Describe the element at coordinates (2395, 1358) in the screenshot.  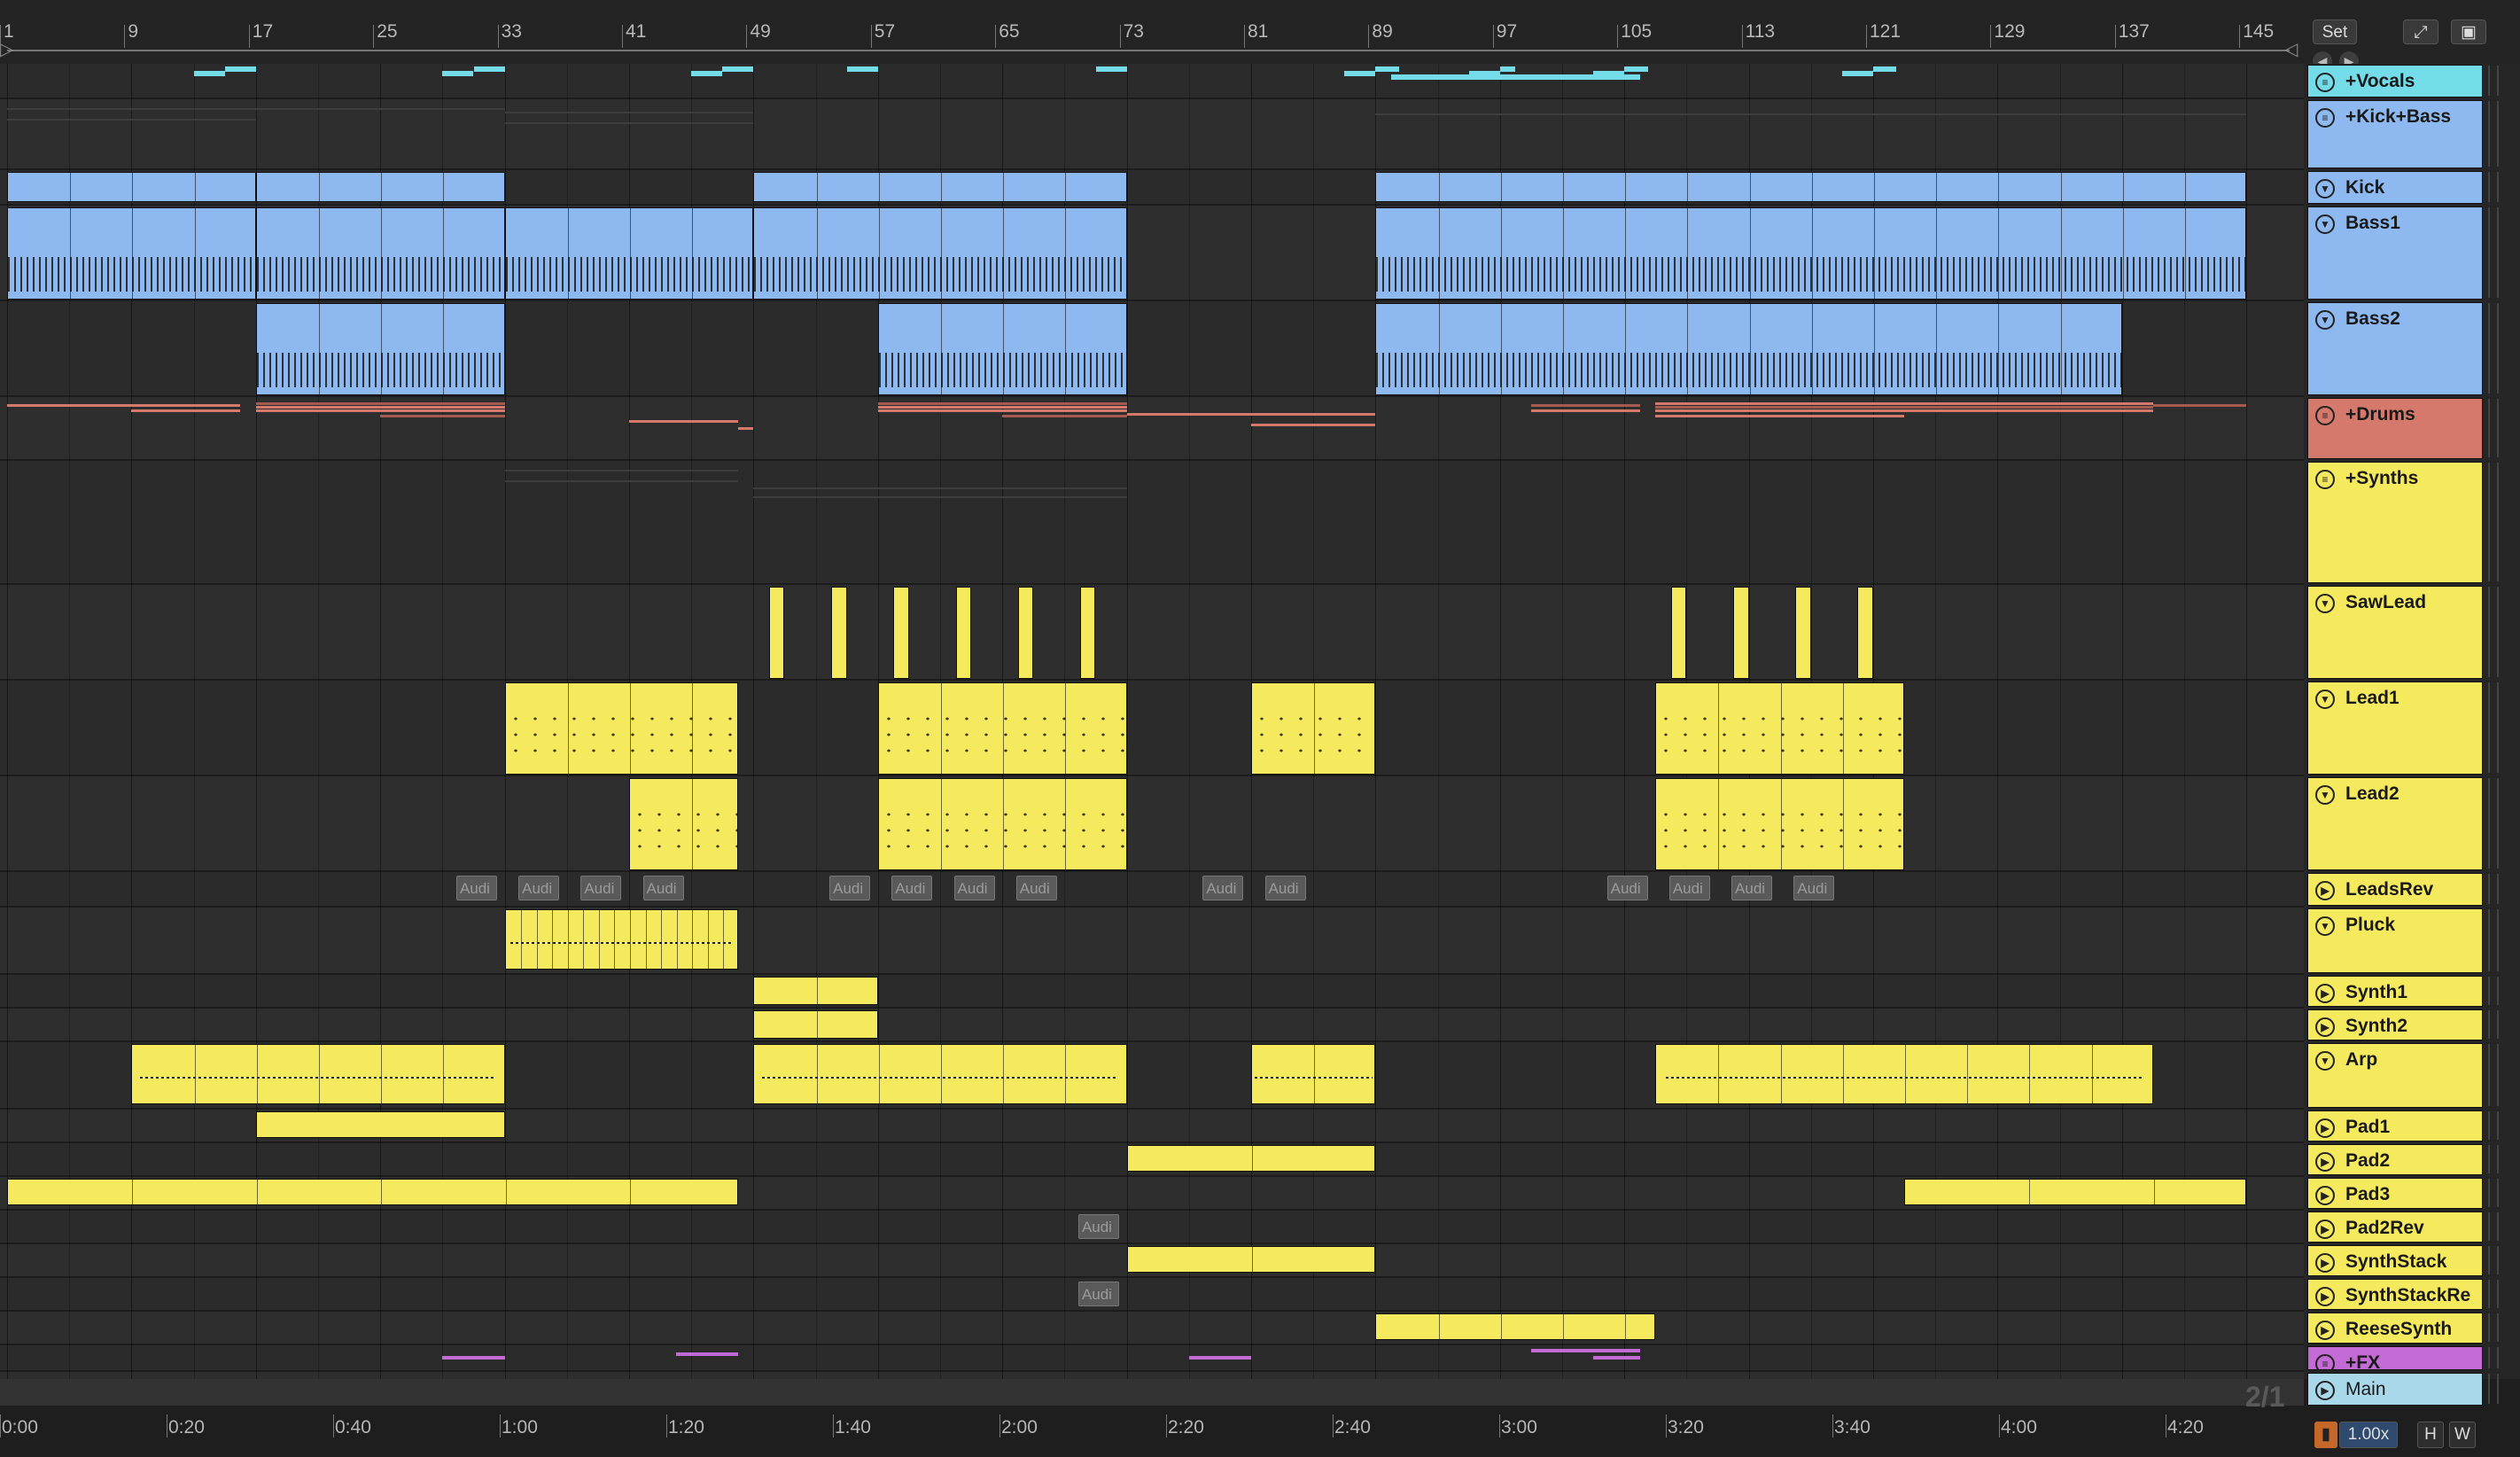
I see `track-header: ≡ +FX` at that location.